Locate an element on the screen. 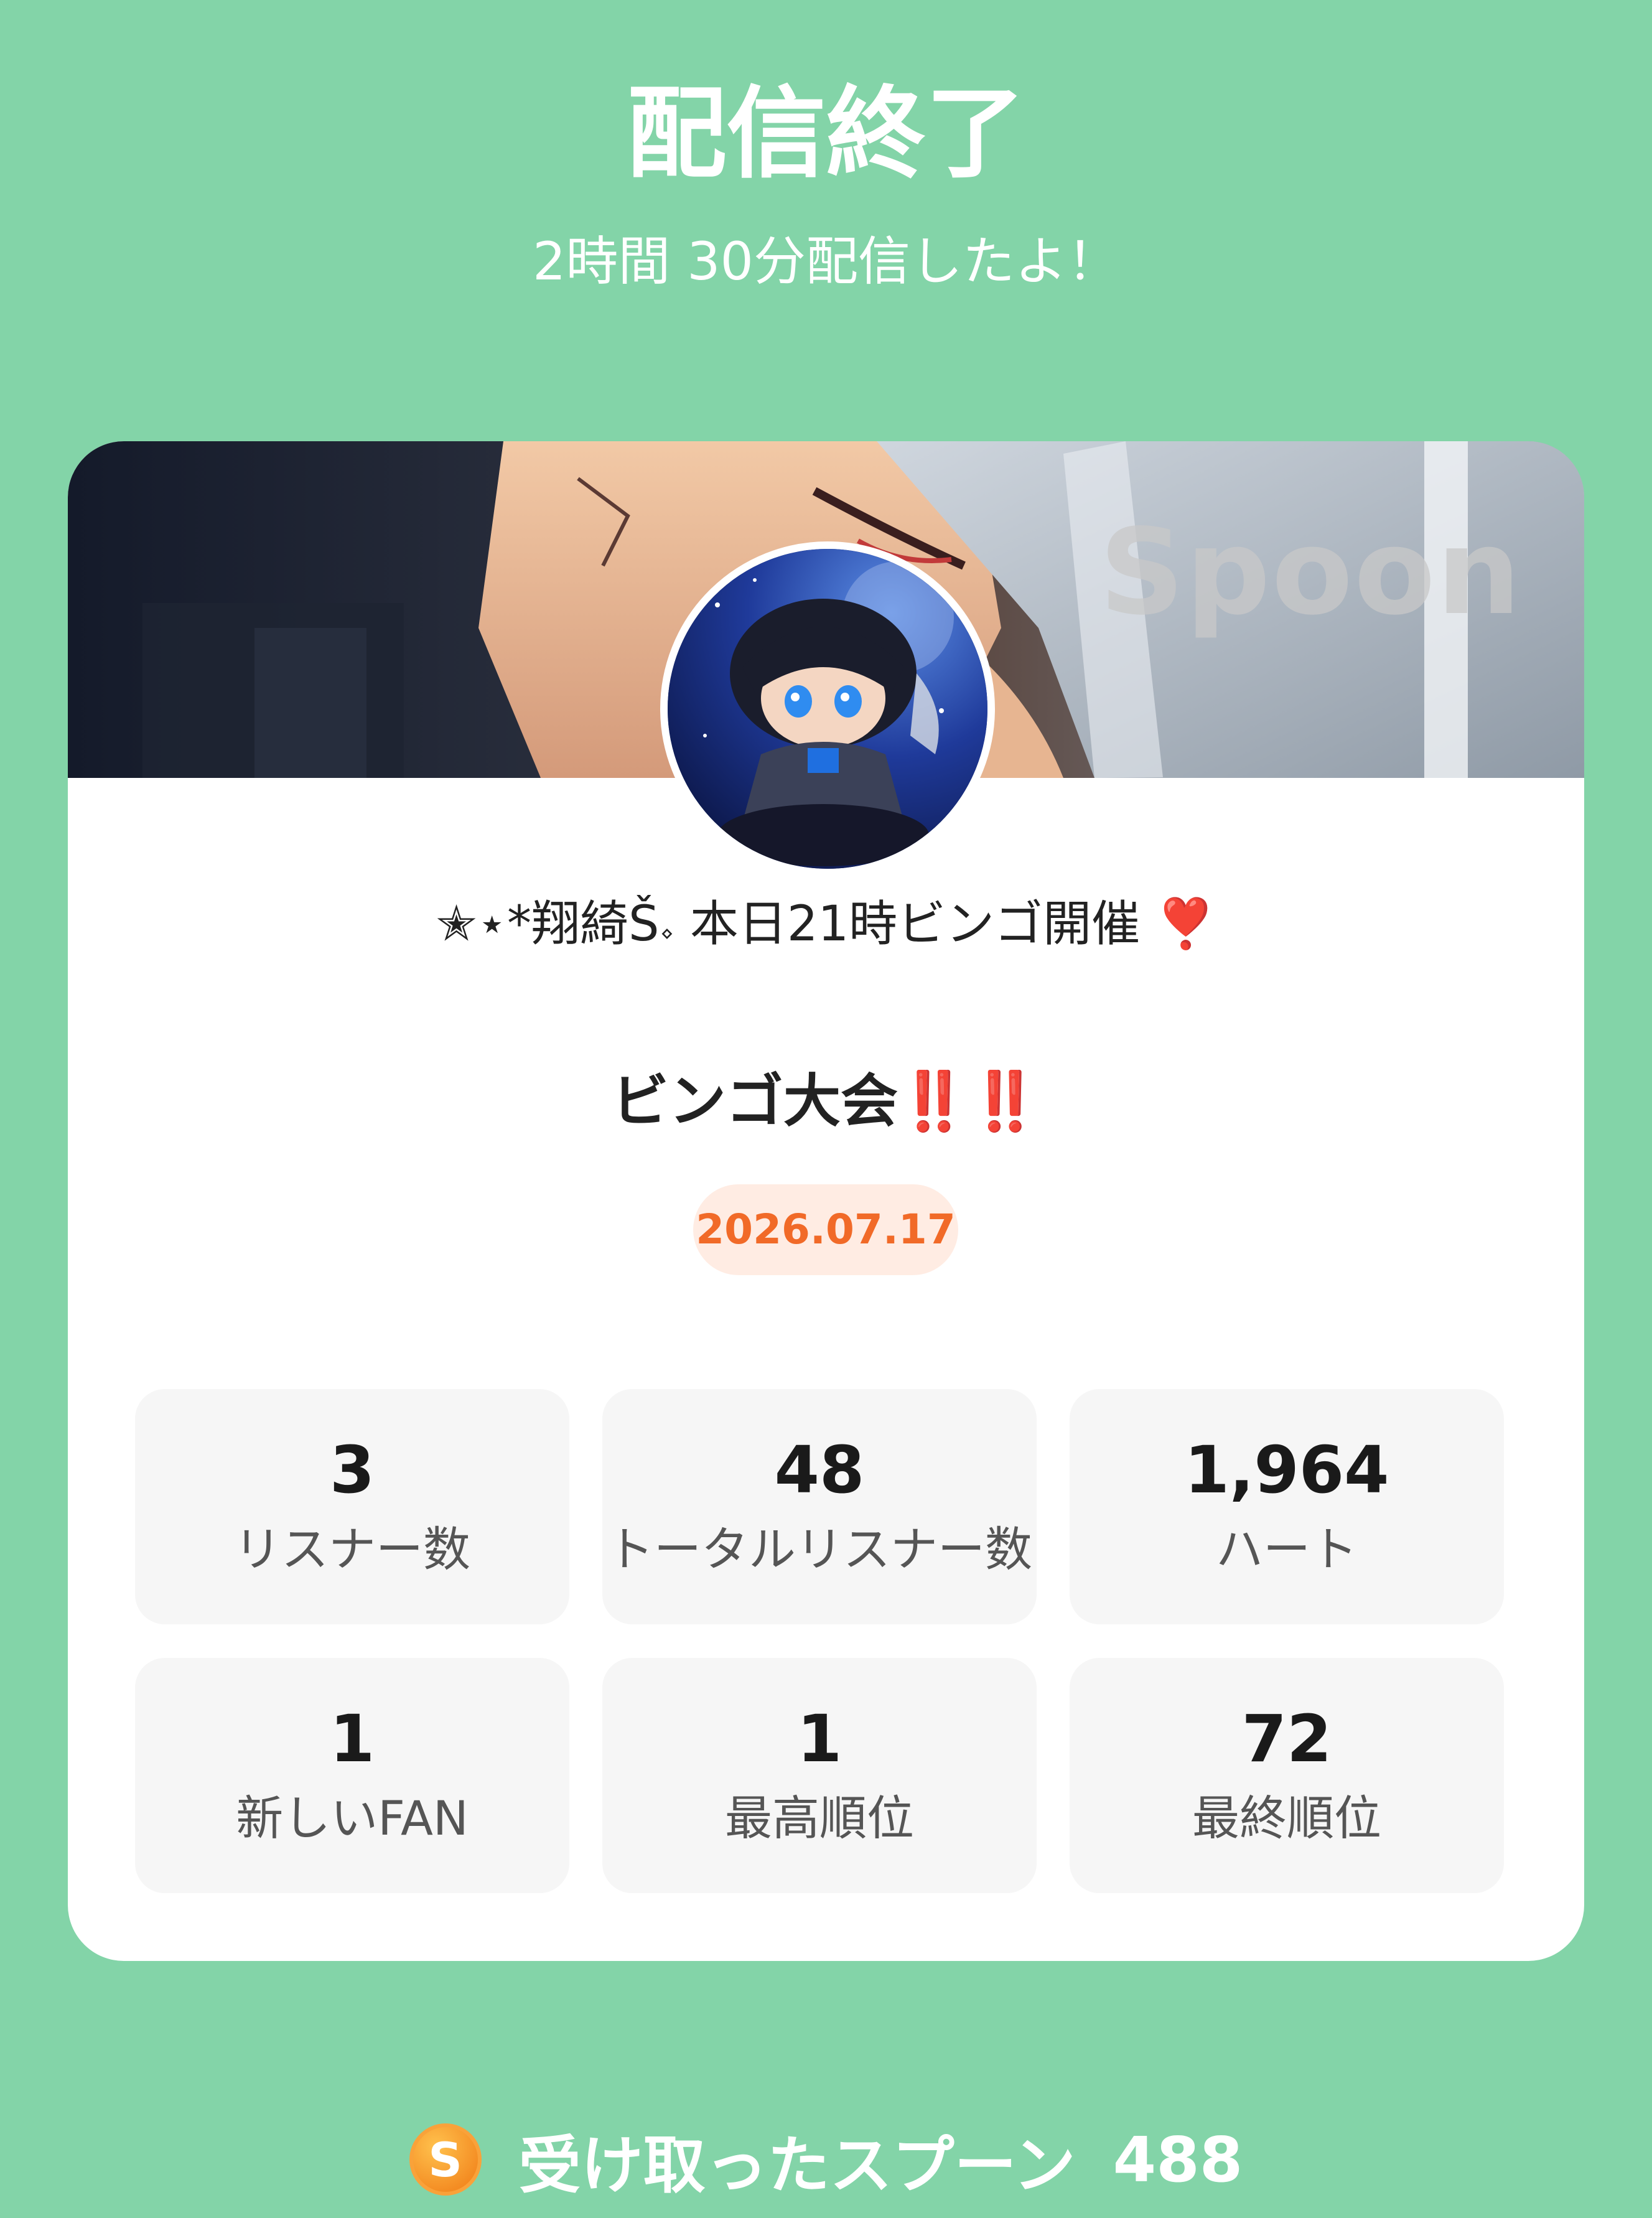 This screenshot has width=1652, height=2218. stat-hearts: 1,964 ハート is located at coordinates (1287, 1506).